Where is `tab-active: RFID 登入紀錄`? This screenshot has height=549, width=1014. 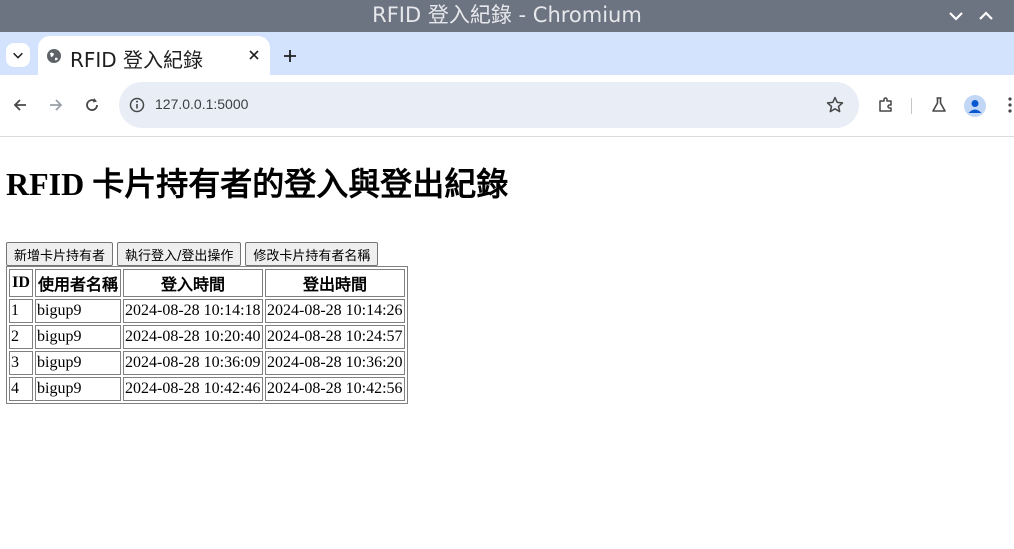 tab-active: RFID 登入紀錄 is located at coordinates (154, 55).